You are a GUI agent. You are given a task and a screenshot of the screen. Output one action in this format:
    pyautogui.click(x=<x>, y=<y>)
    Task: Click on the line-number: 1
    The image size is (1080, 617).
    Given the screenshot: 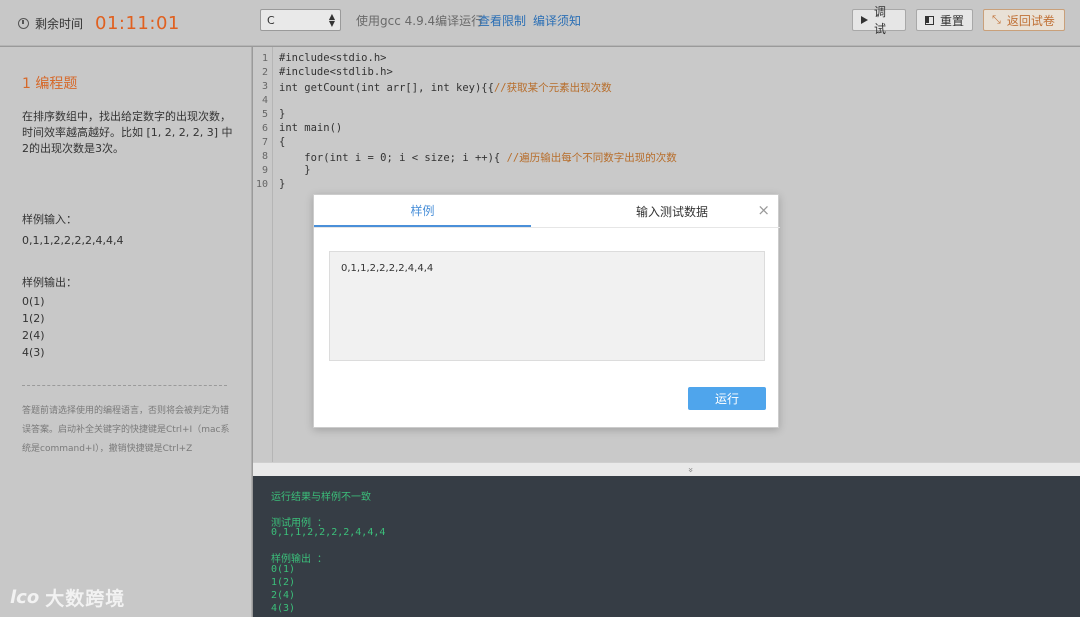 What is the action you would take?
    pyautogui.click(x=264, y=58)
    